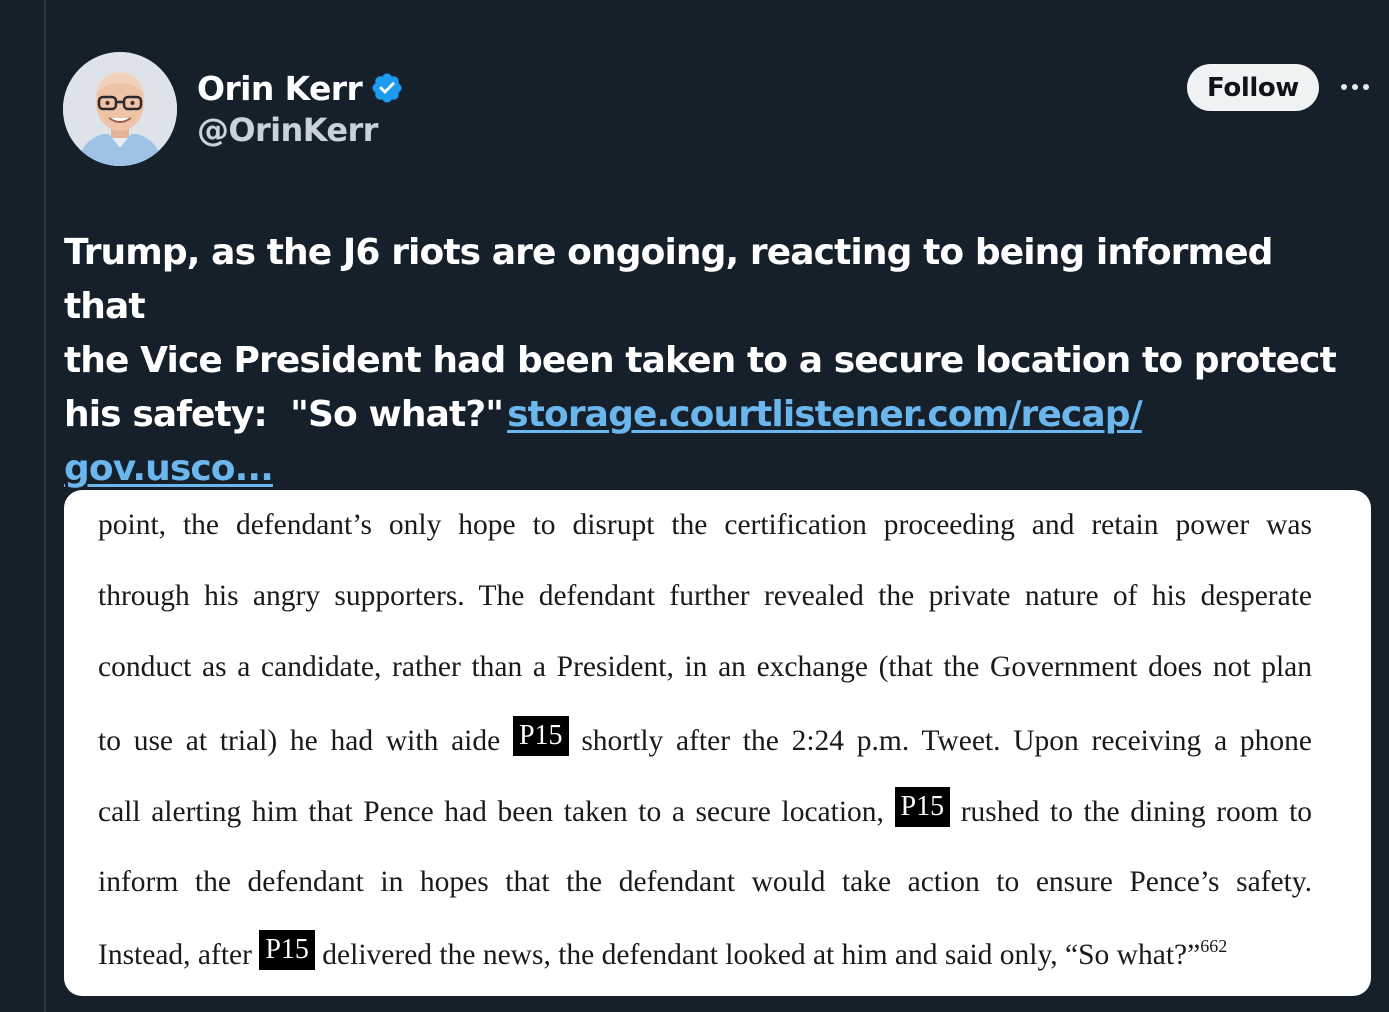  I want to click on more-options-icon, so click(1355, 87).